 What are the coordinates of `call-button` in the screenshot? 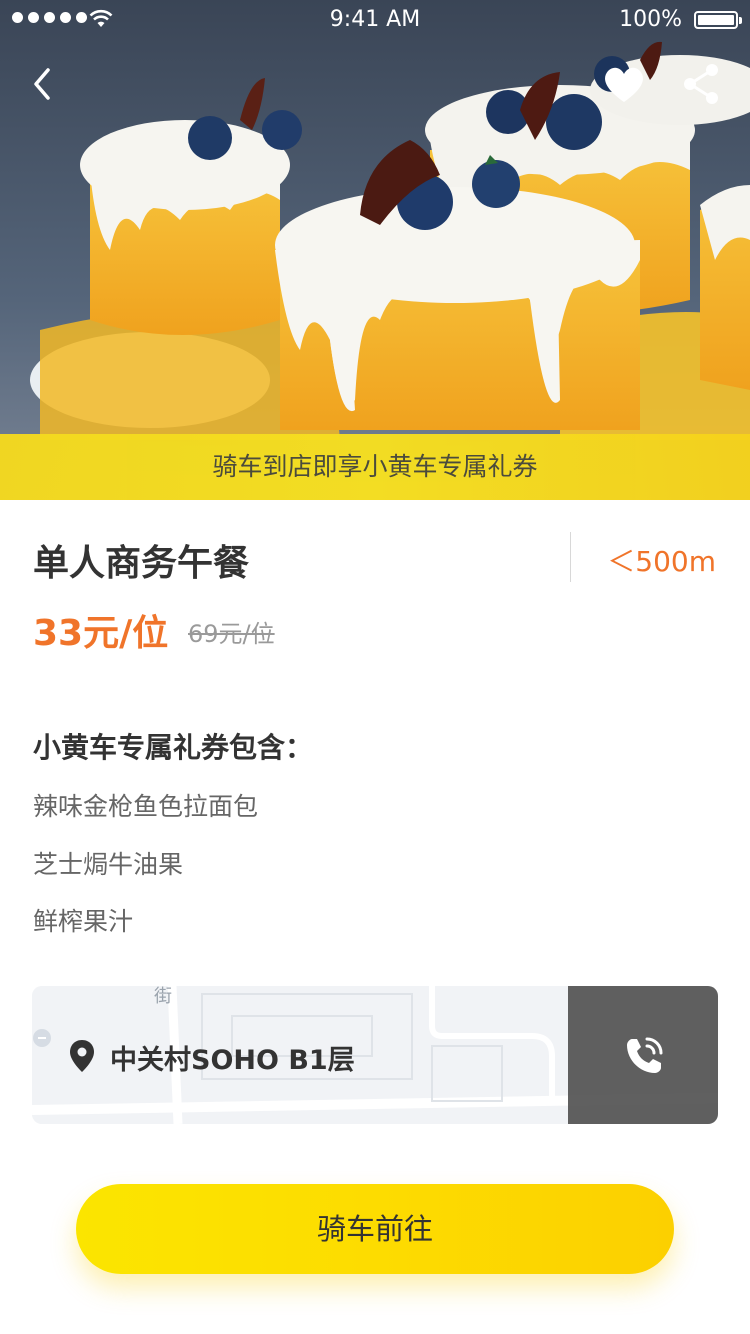 It's located at (643, 1055).